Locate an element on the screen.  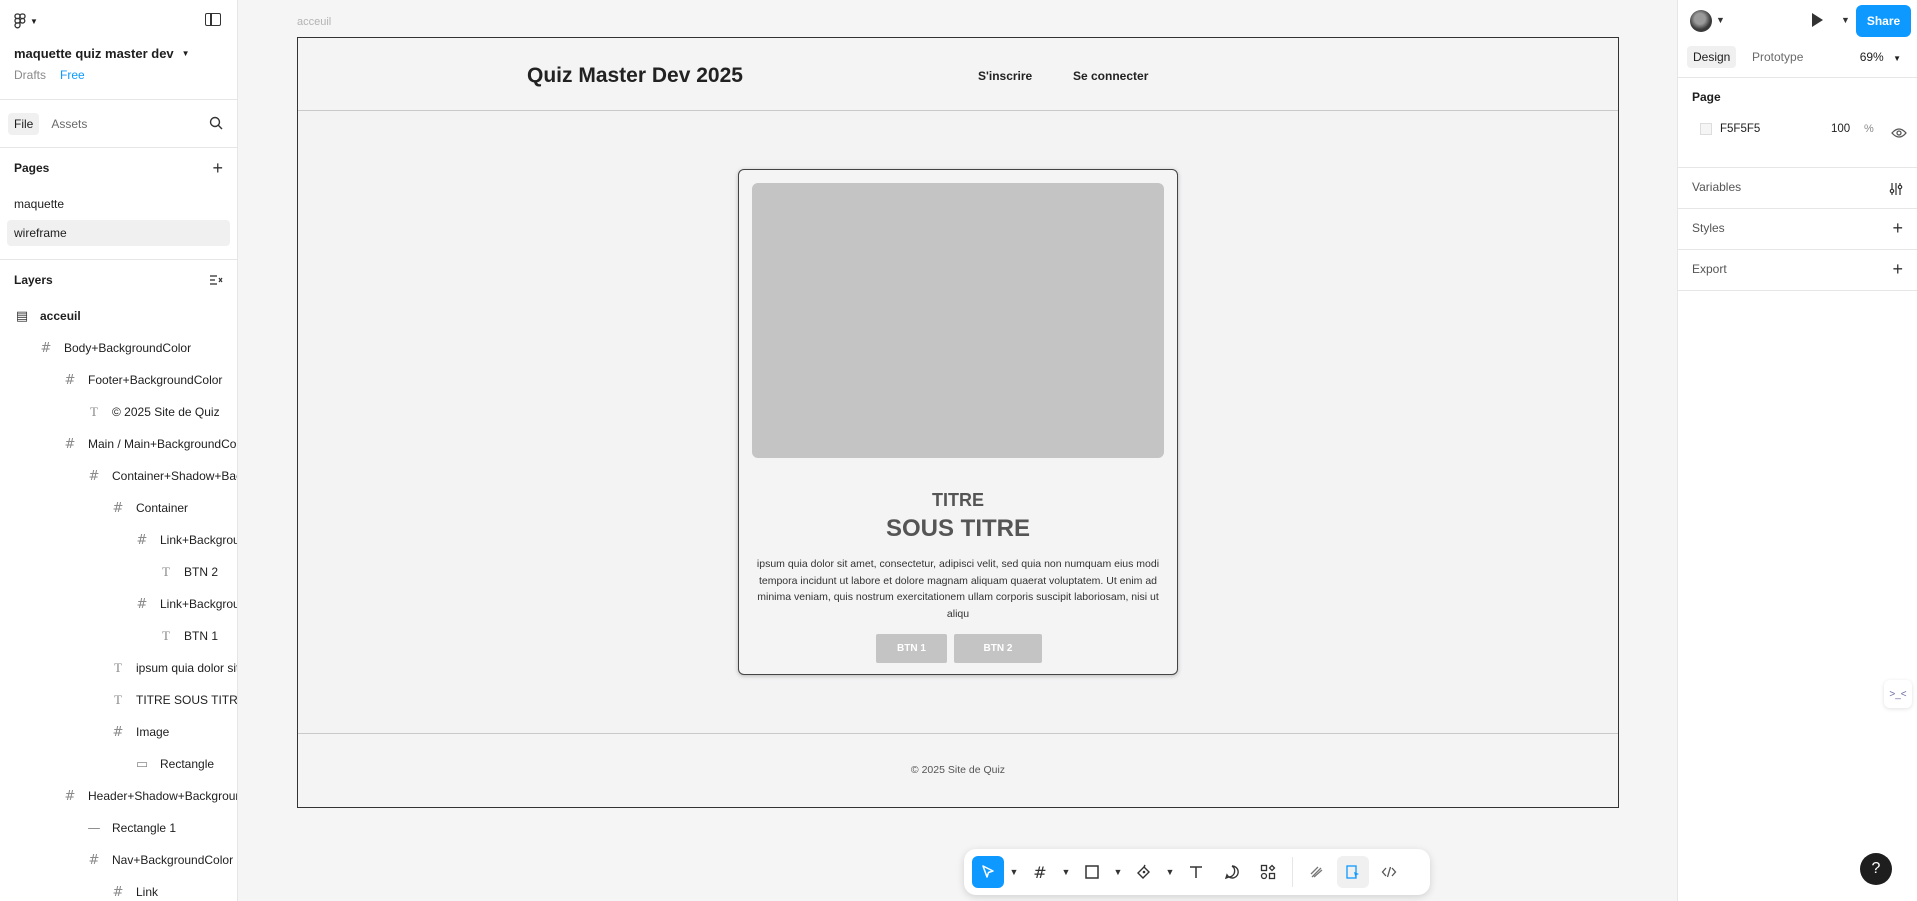
layer-row: T BTN 2 is located at coordinates (118, 572).